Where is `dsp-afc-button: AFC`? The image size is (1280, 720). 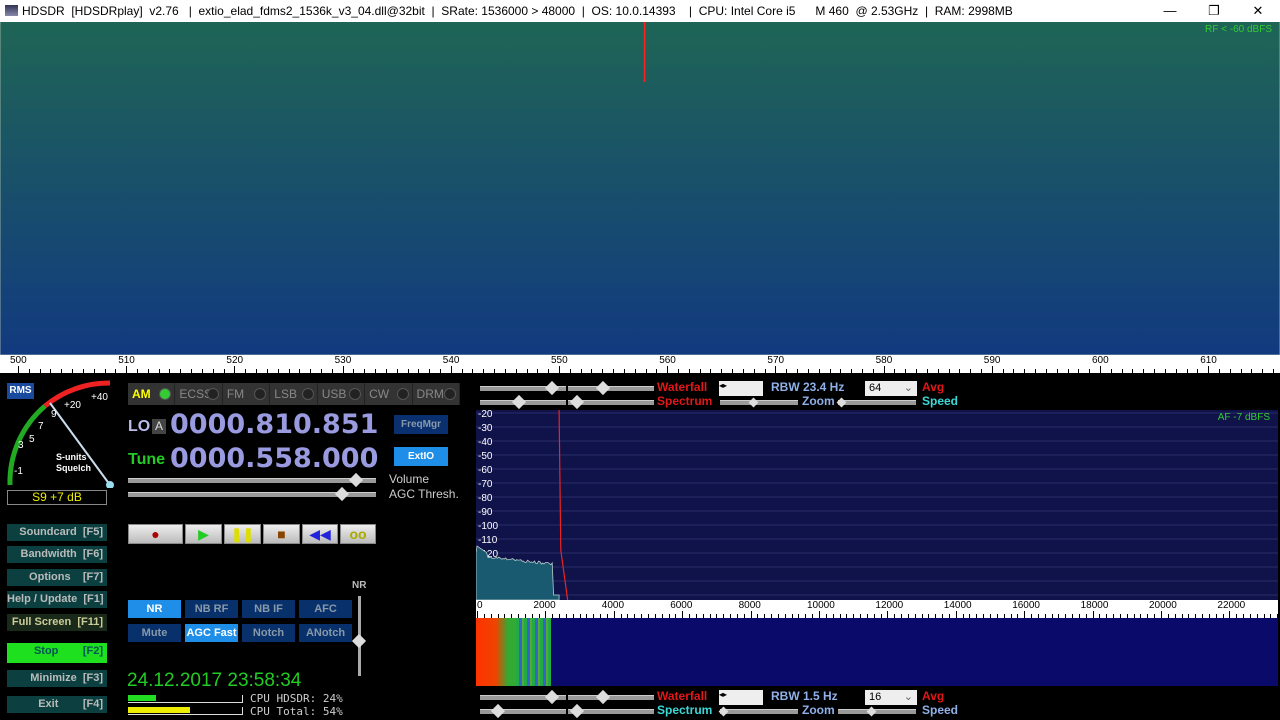
dsp-afc-button: AFC is located at coordinates (325, 609).